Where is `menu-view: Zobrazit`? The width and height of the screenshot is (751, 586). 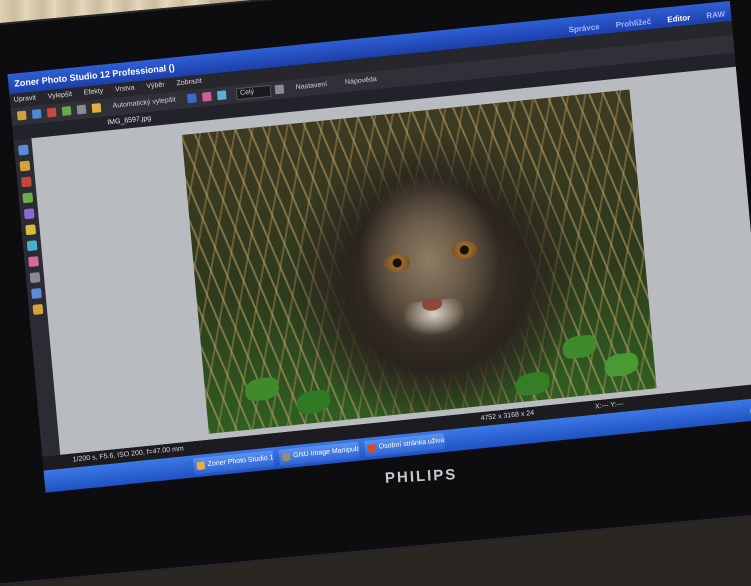
menu-view: Zobrazit is located at coordinates (189, 83).